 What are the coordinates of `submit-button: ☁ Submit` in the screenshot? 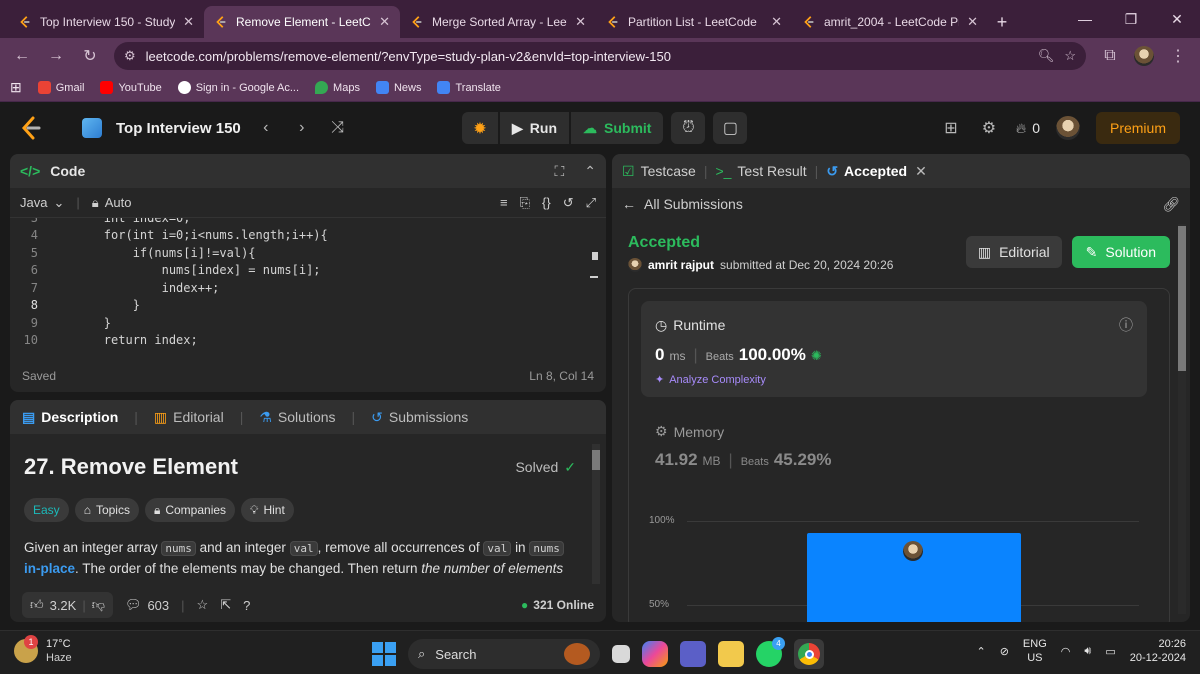 It's located at (617, 128).